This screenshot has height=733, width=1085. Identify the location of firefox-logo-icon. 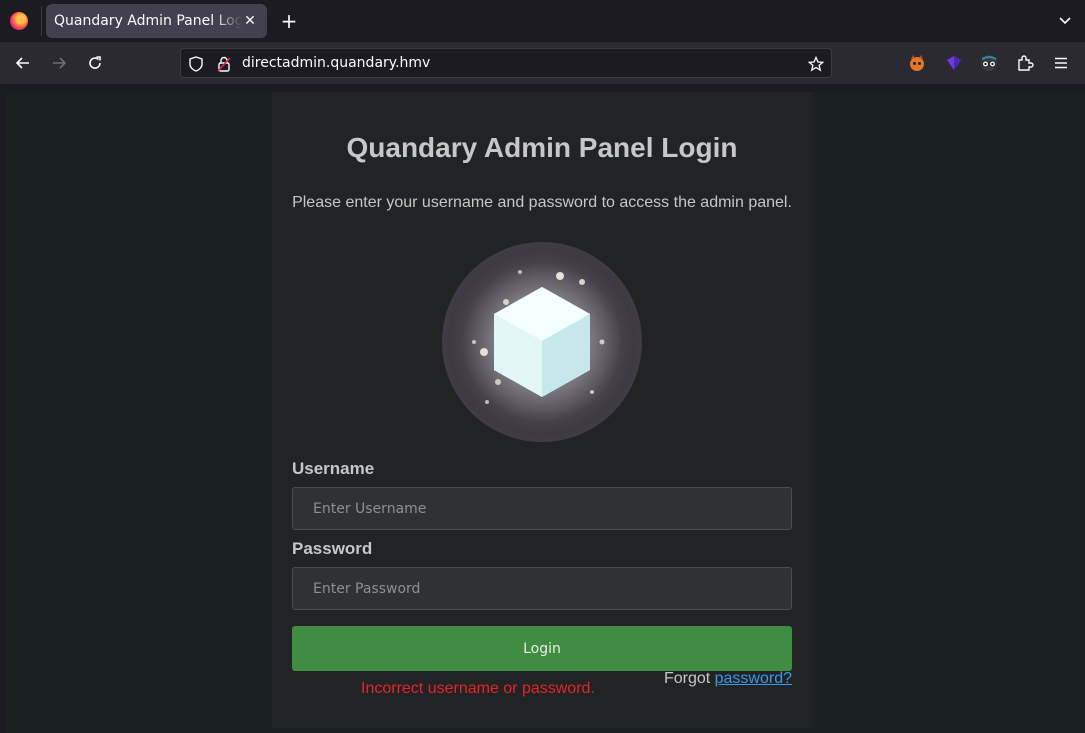
(19, 21).